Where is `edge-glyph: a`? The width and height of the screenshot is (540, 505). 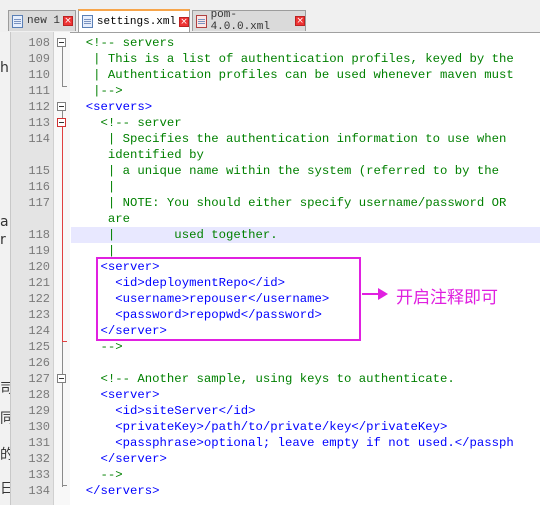
edge-glyph: a is located at coordinates (4, 222).